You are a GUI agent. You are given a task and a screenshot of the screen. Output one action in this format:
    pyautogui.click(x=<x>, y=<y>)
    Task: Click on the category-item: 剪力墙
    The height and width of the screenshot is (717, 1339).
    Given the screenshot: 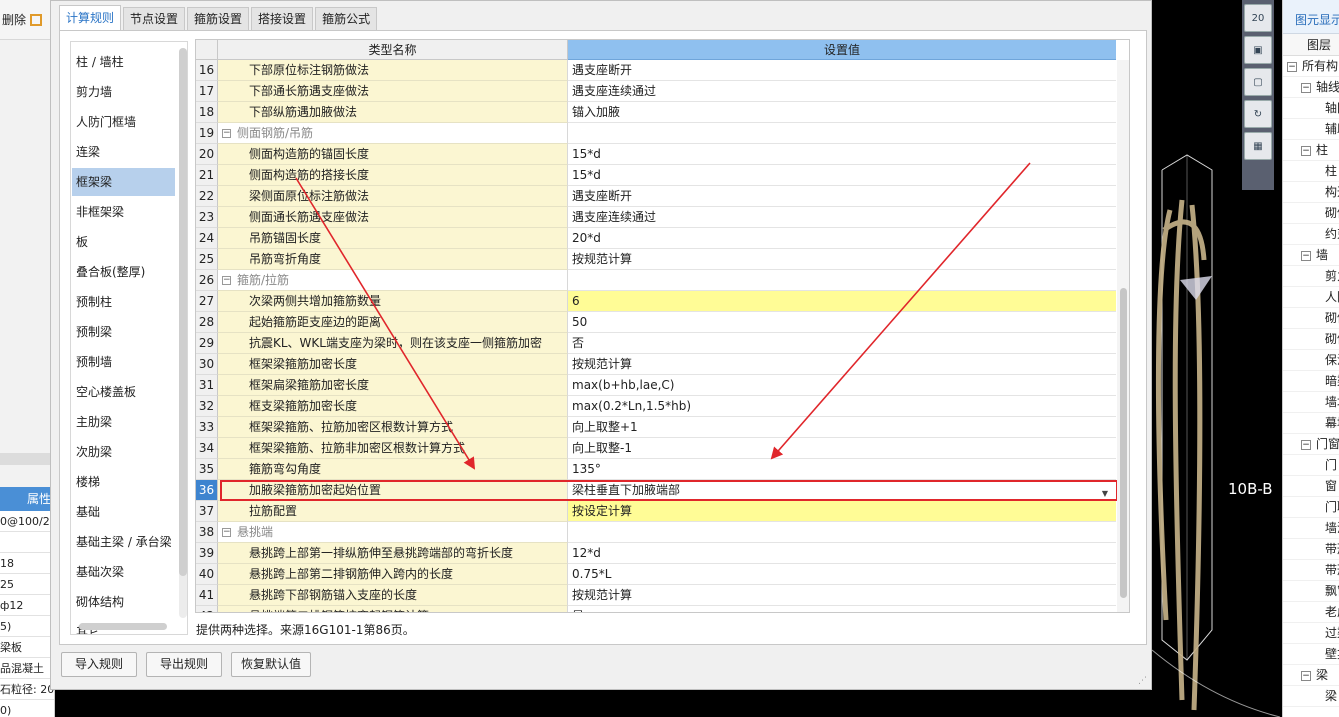 What is the action you would take?
    pyautogui.click(x=123, y=92)
    